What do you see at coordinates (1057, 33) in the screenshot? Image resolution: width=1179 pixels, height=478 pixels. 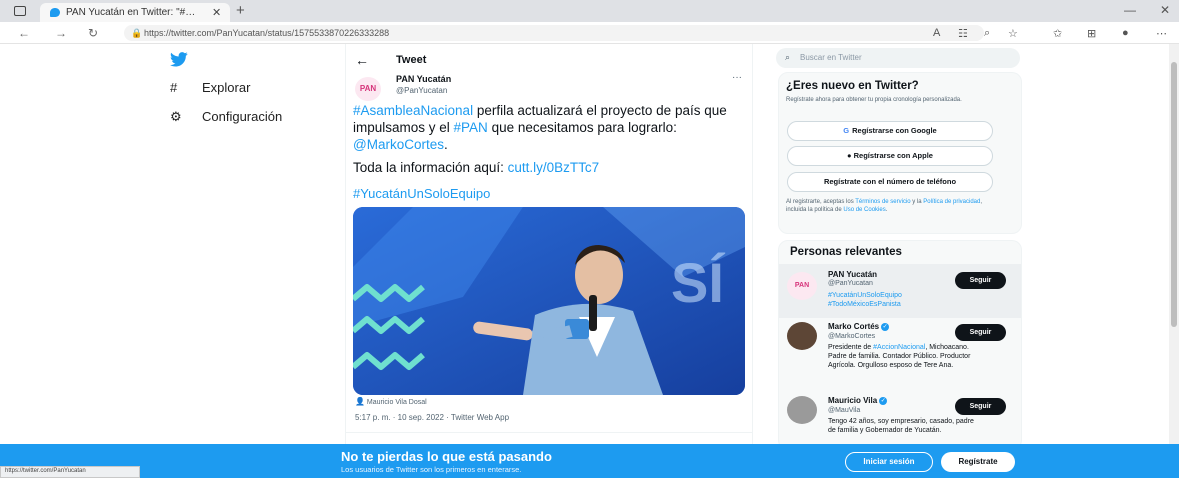 I see `favorites-icon: ✩` at bounding box center [1057, 33].